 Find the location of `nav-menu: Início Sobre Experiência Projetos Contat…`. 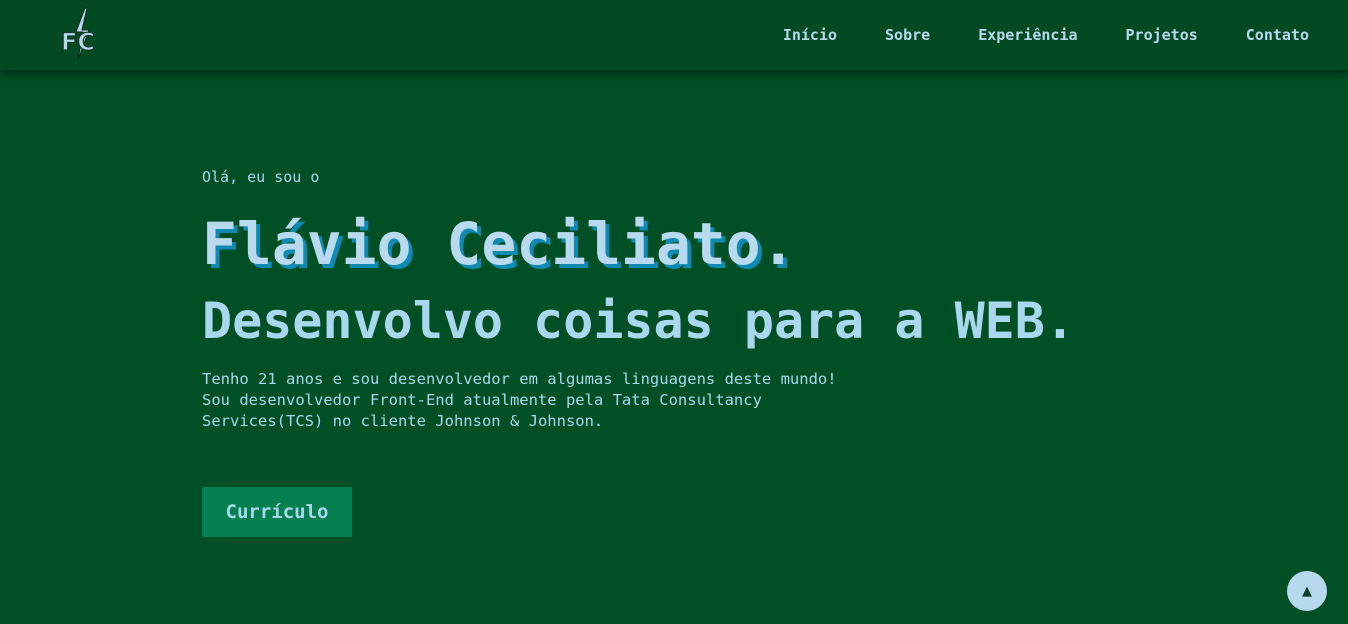

nav-menu: Início Sobre Experiência Projetos Contat… is located at coordinates (1022, 35).